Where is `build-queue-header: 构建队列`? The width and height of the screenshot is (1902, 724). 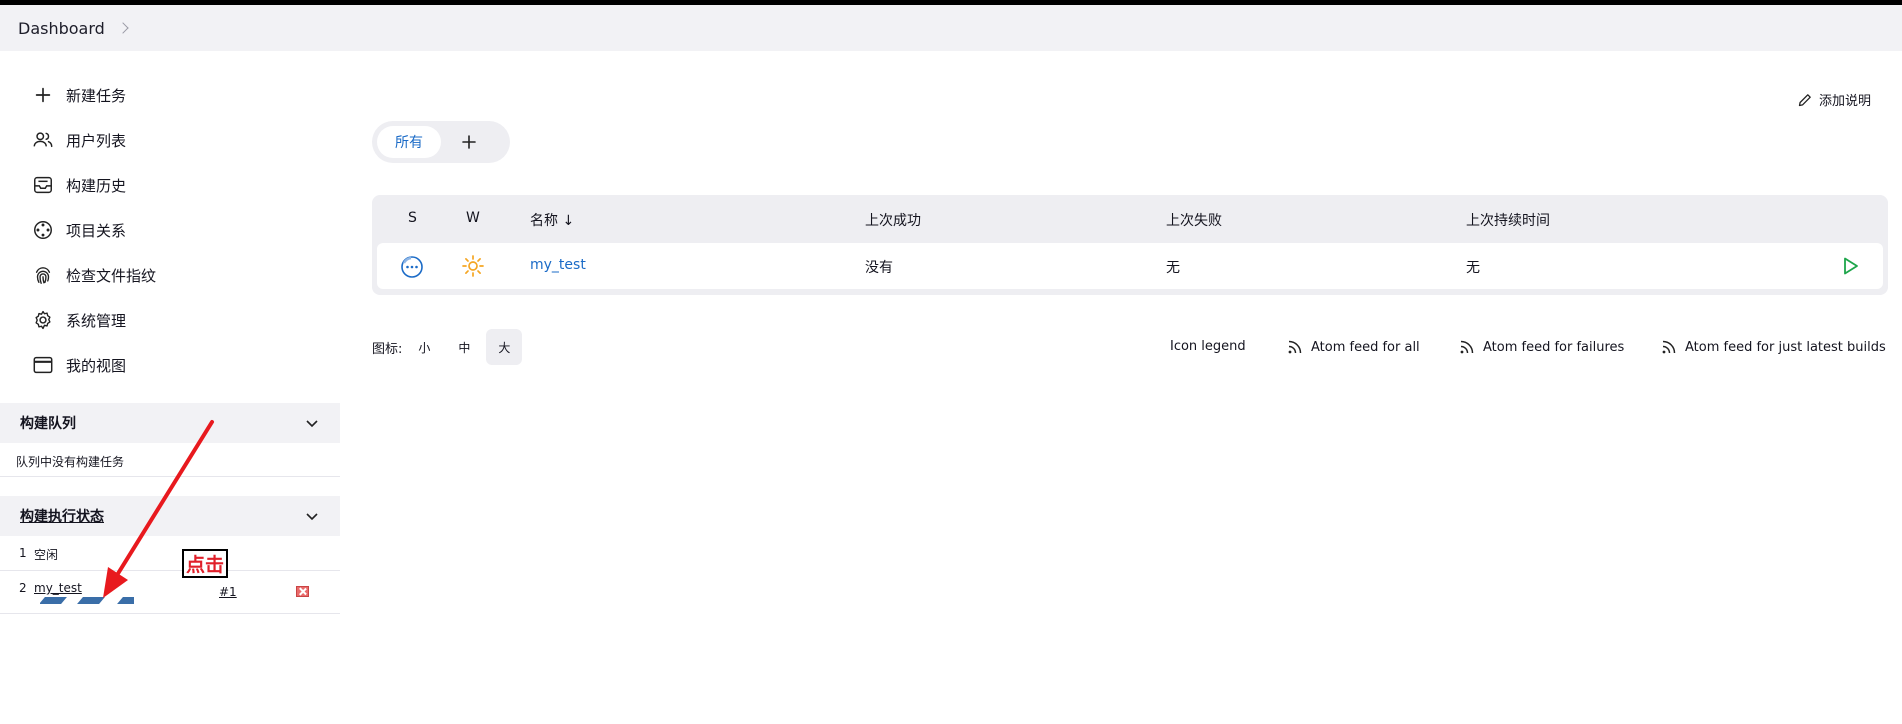
build-queue-header: 构建队列 is located at coordinates (170, 423).